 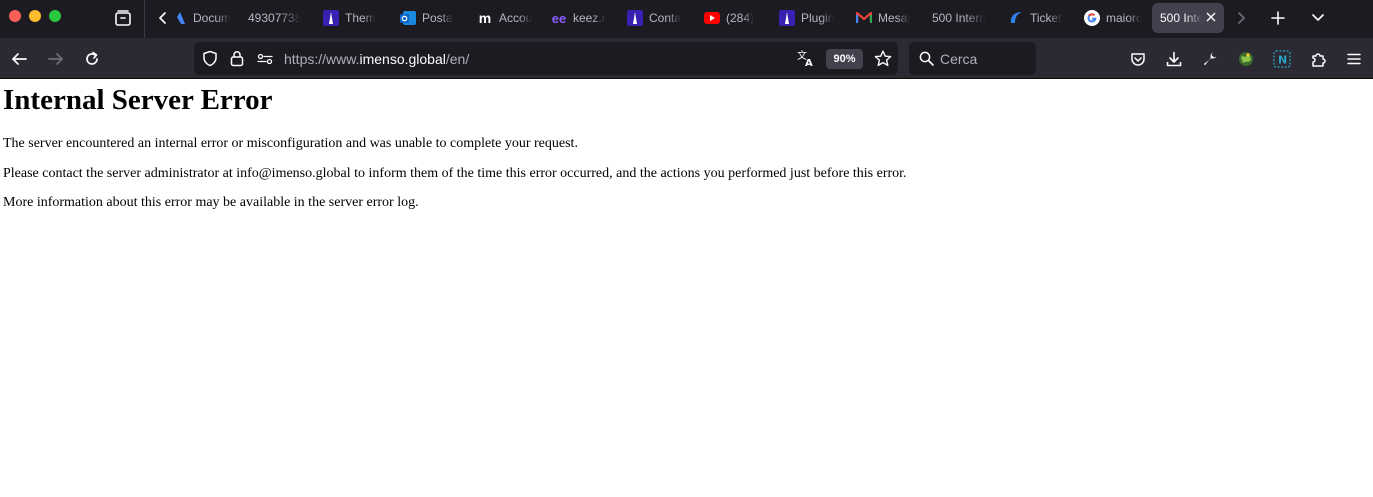 I want to click on tab-conta: Conta, so click(x=656, y=18).